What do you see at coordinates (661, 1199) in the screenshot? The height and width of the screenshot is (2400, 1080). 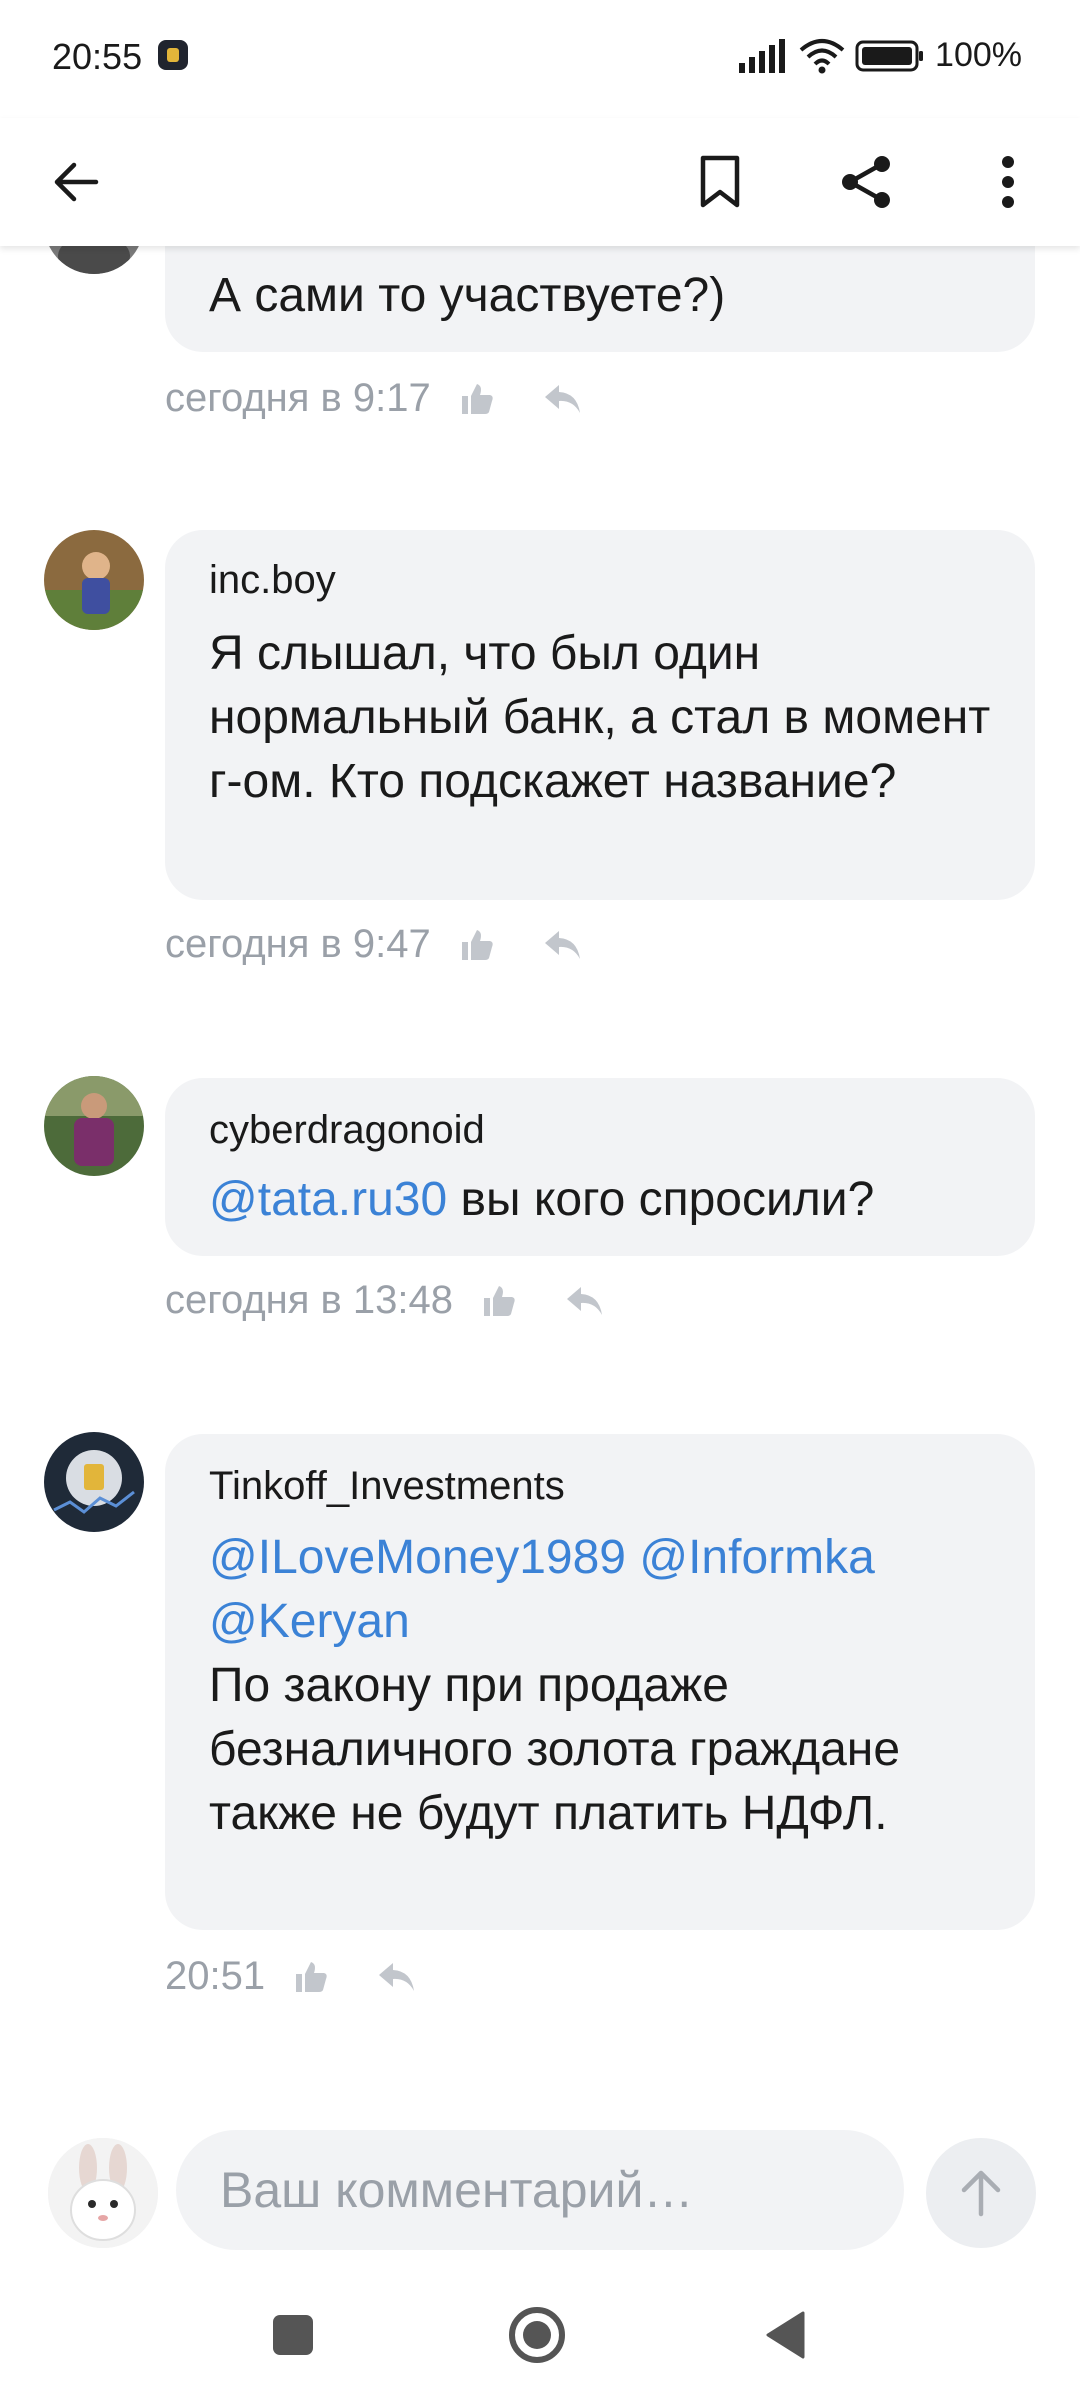 I see `comment-text-body: вы кого спросили?` at bounding box center [661, 1199].